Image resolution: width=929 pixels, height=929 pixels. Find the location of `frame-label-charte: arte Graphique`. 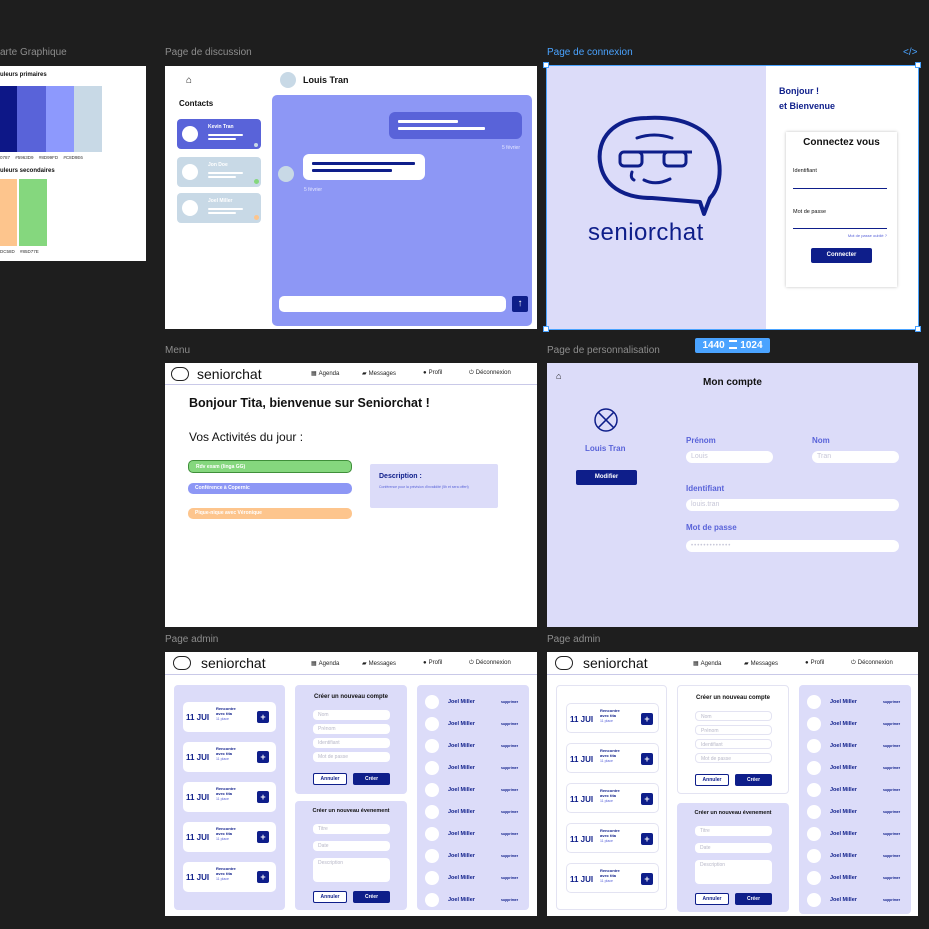

frame-label-charte: arte Graphique is located at coordinates (33, 52).